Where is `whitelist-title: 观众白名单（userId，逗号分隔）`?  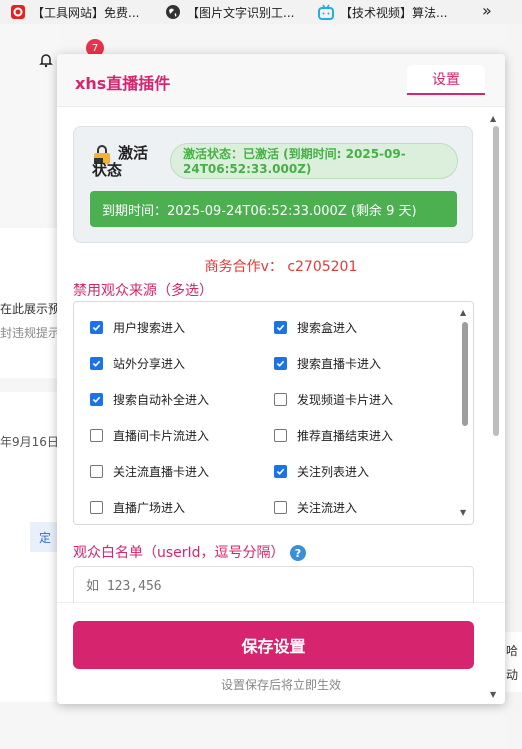 whitelist-title: 观众白名单（userId，逗号分隔） is located at coordinates (179, 553).